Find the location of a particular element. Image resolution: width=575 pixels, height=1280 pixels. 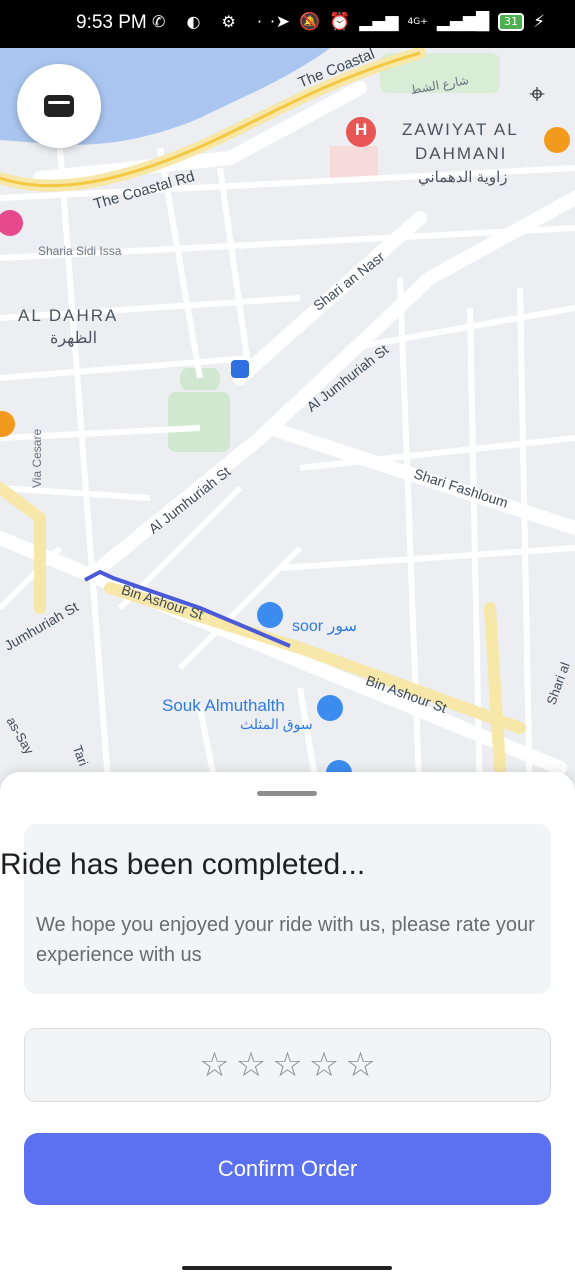

star-icon-3: ☆ is located at coordinates (287, 1065).